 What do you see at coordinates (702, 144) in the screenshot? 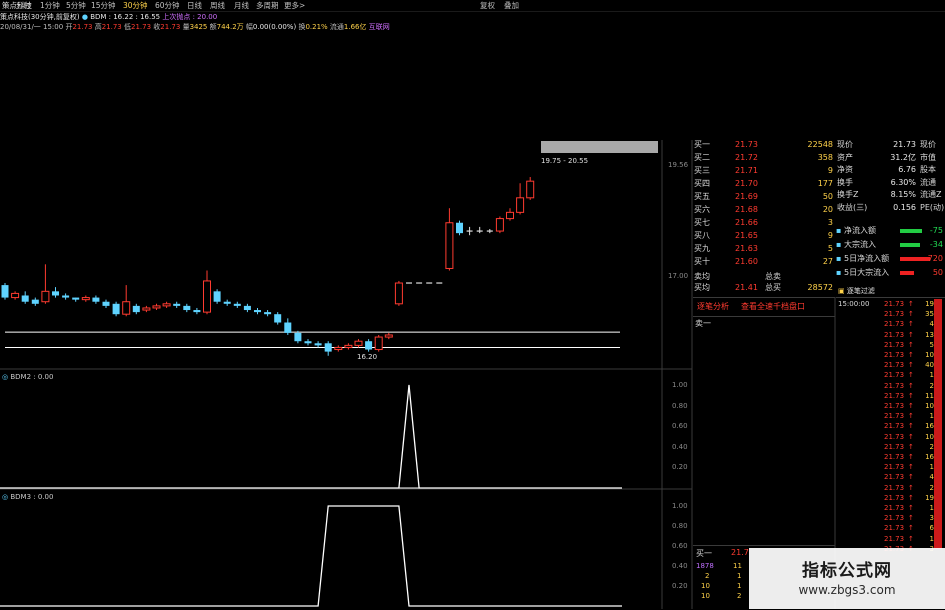
I see `bid-label: 买一` at bounding box center [702, 144].